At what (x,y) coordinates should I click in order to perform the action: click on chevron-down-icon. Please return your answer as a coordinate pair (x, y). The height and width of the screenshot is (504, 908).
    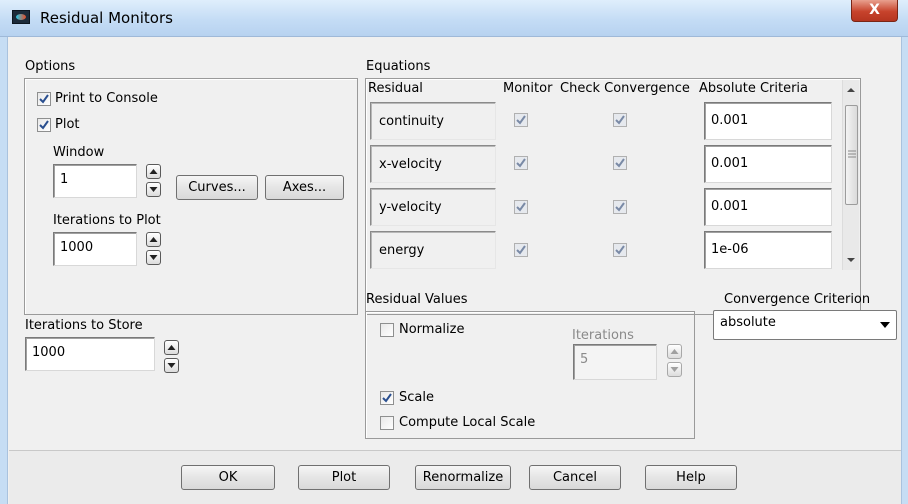
    Looking at the image, I should click on (885, 325).